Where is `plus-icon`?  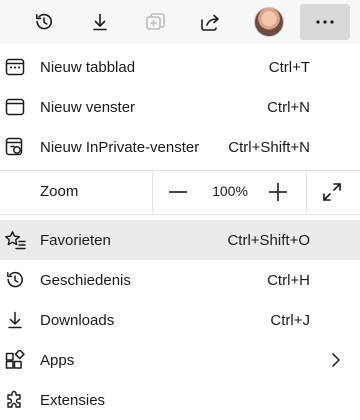 plus-icon is located at coordinates (278, 192).